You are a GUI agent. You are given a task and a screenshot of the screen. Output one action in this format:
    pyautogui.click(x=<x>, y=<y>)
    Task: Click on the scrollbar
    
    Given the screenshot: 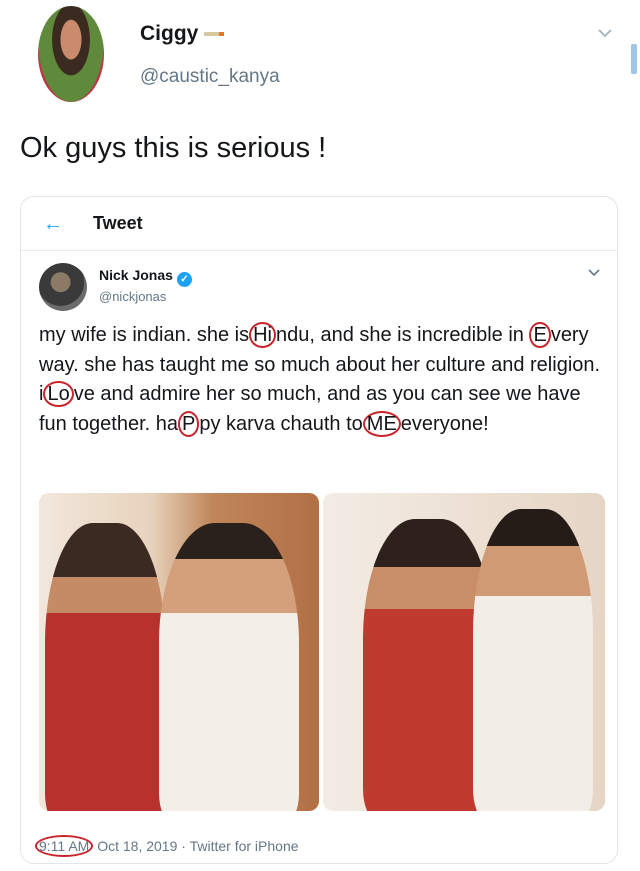 What is the action you would take?
    pyautogui.click(x=634, y=59)
    